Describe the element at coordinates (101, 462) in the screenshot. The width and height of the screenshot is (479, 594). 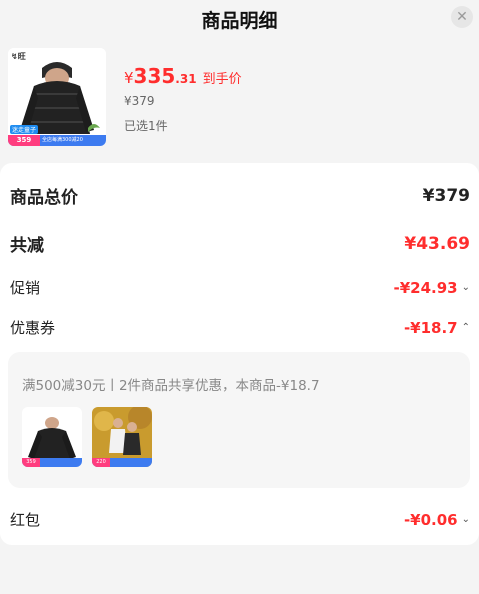
I see `coupon-item-2-price: 220` at that location.